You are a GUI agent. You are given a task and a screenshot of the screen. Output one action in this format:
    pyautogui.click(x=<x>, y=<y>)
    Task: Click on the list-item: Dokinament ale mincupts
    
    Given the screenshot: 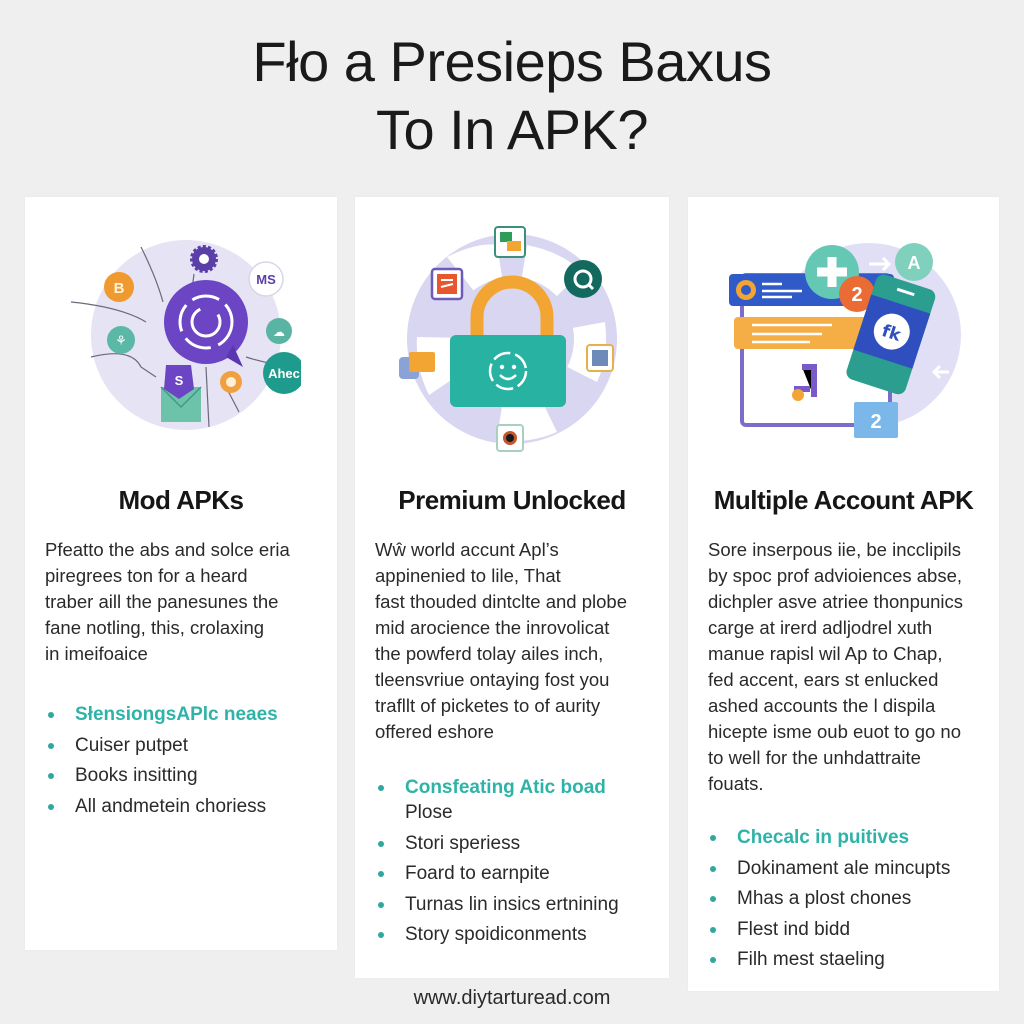 What is the action you would take?
    pyautogui.click(x=850, y=868)
    